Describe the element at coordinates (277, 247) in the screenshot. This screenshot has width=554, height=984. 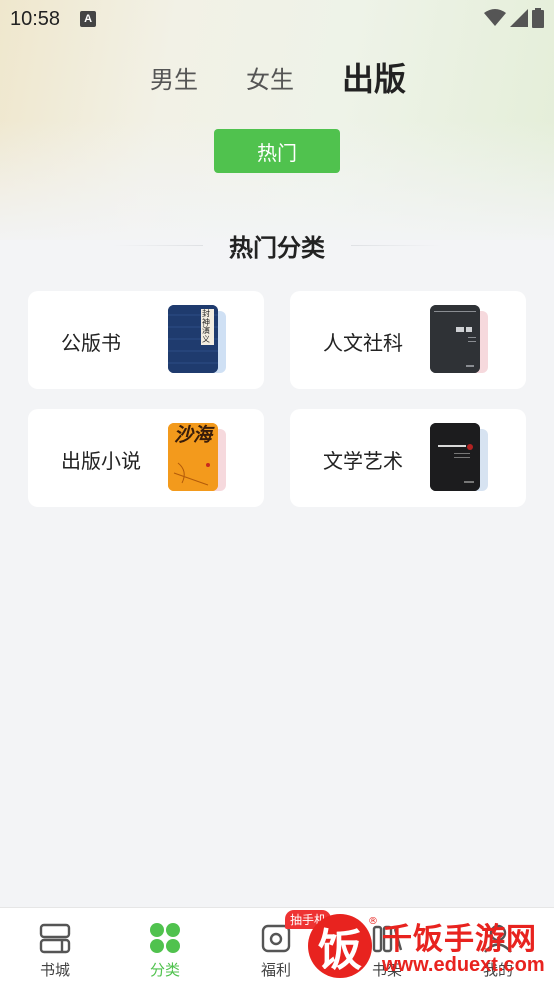
I see `section-title: 热门分类` at that location.